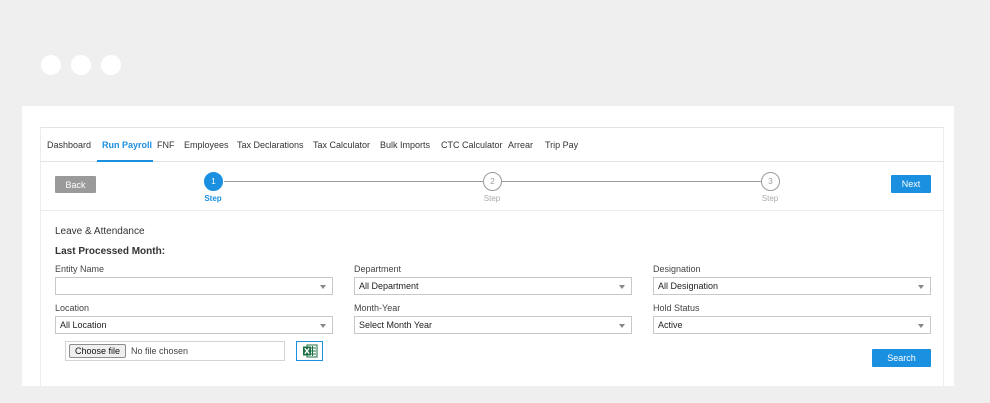 The width and height of the screenshot is (990, 403). I want to click on hold-status-label: Hold Status, so click(676, 308).